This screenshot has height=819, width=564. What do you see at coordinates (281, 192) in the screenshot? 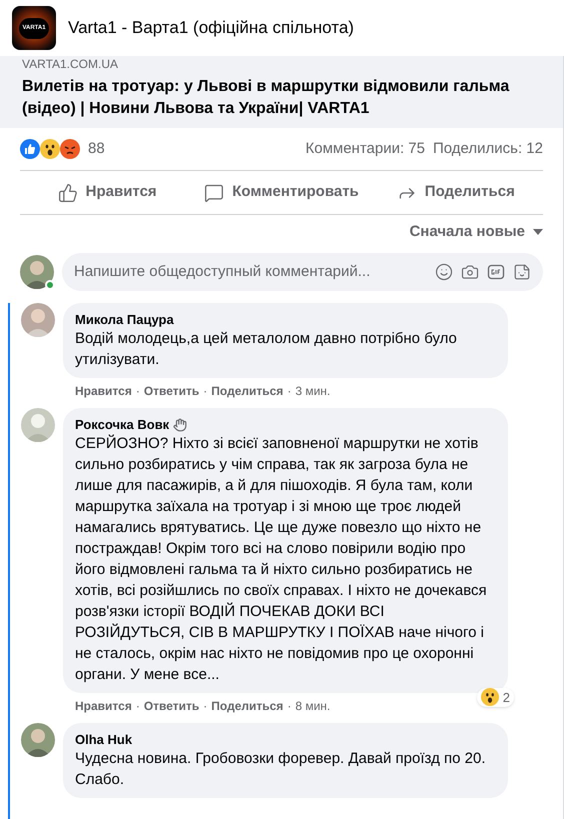
I see `comment-action-button: Комментировать` at bounding box center [281, 192].